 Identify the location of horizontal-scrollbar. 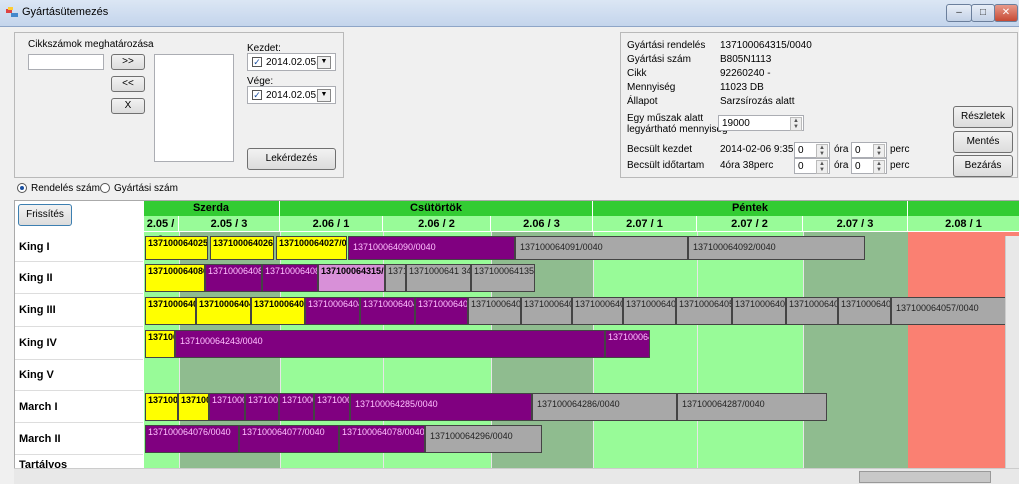
(516, 476).